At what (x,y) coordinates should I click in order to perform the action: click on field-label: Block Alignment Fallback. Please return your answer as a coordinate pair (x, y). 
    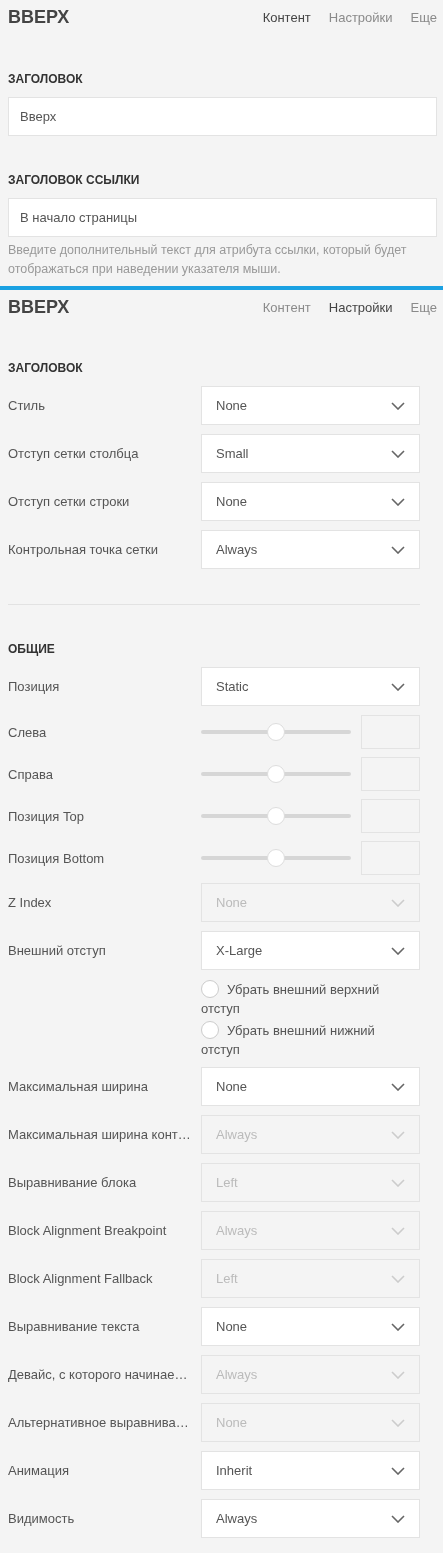
    Looking at the image, I should click on (81, 1278).